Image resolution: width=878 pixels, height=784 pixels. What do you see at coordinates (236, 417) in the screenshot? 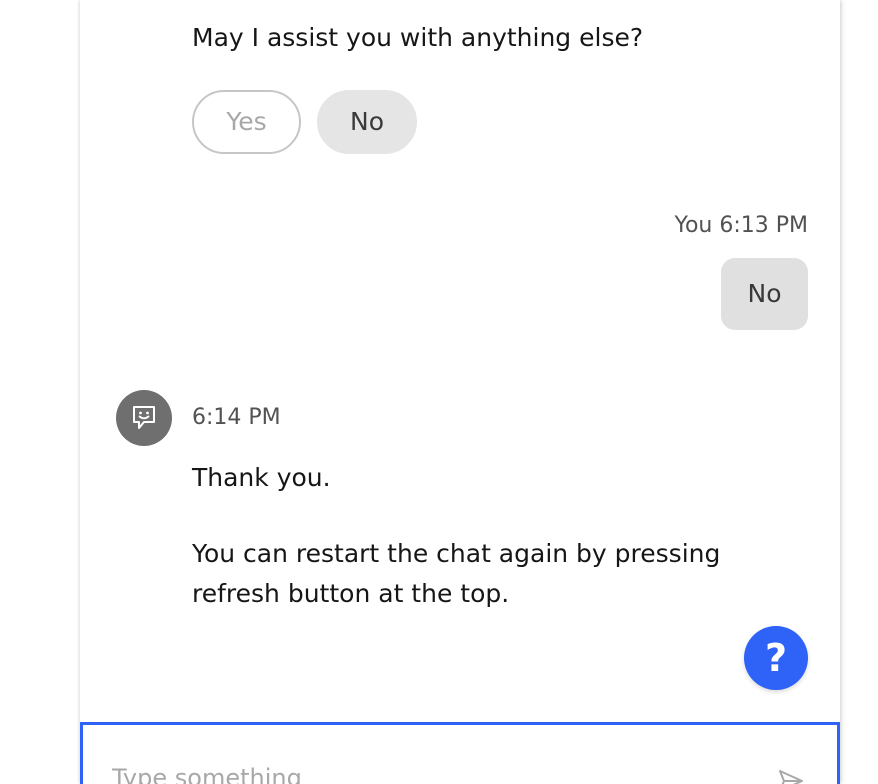
I see `bot-message-time: 6:14 PM` at bounding box center [236, 417].